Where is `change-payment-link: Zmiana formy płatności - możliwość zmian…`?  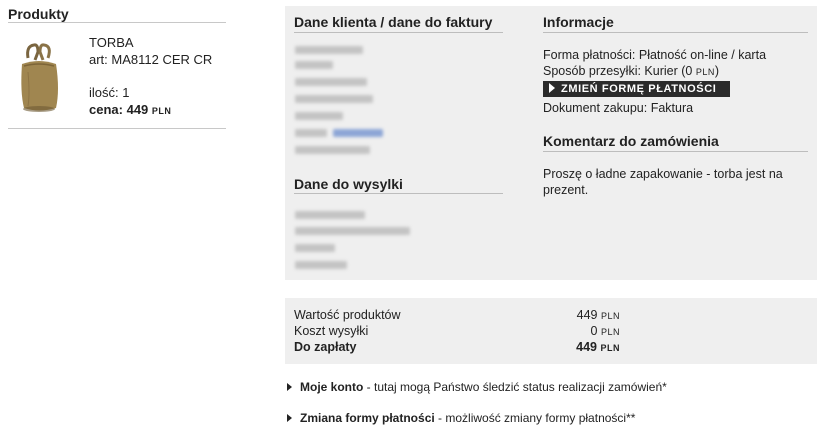
change-payment-link: Zmiana formy płatności - możliwość zmian… is located at coordinates (461, 418).